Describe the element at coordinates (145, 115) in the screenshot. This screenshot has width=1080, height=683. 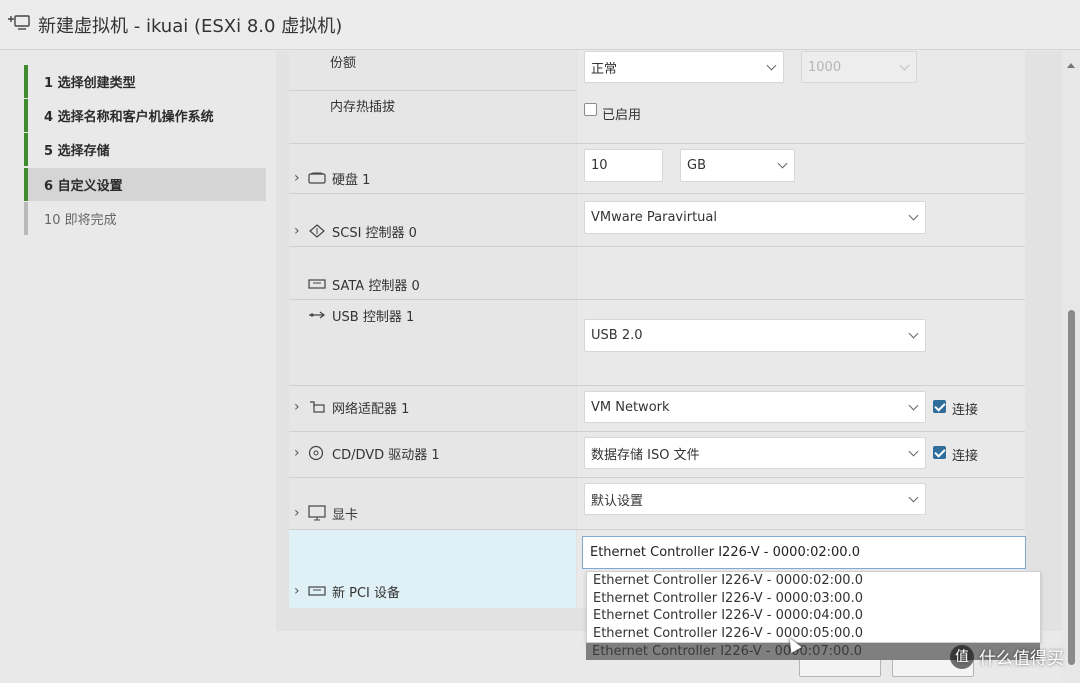
I see `wizard-step-4: 4 选择名称和客户机操作系统` at that location.